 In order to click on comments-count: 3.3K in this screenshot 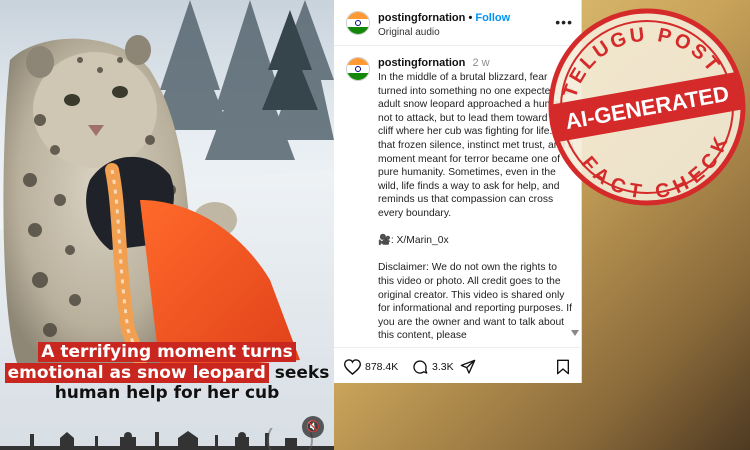, I will do `click(443, 367)`.